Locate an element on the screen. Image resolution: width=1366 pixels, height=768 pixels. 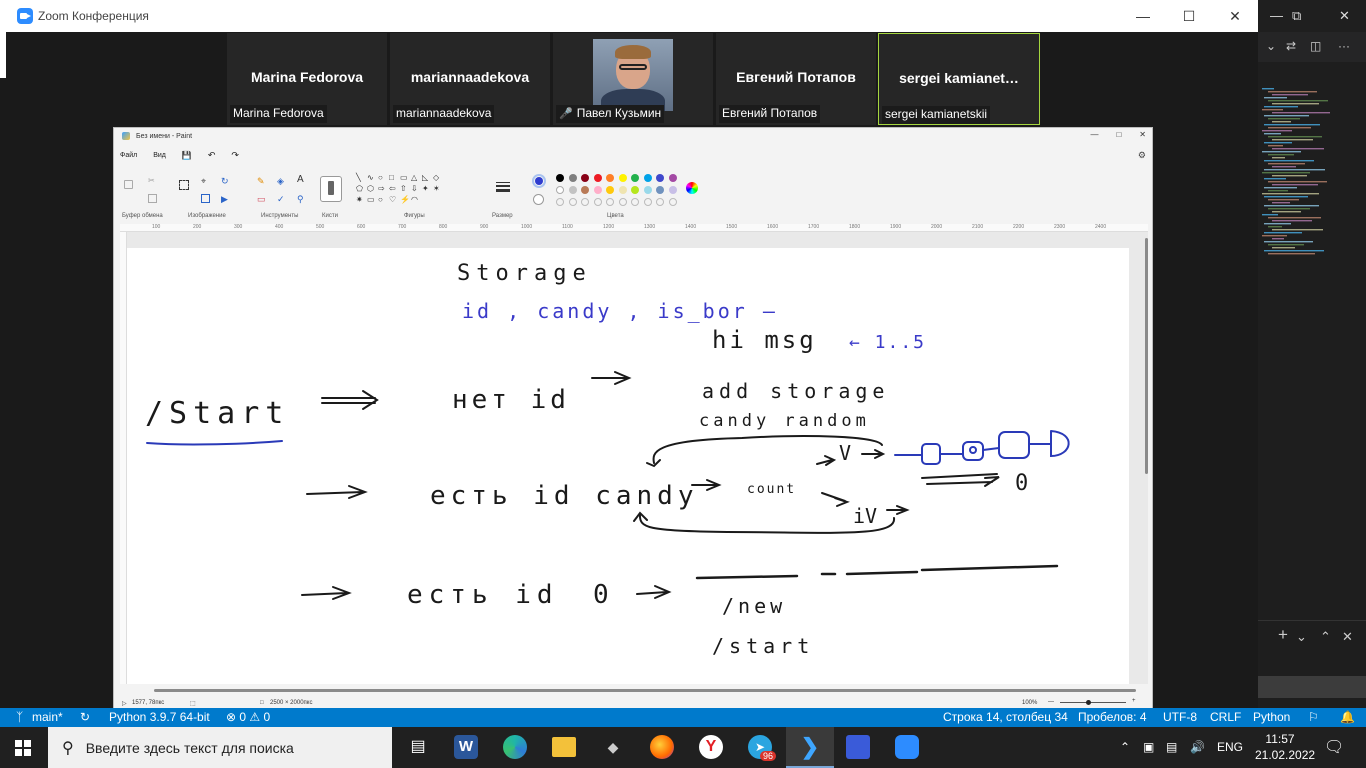
notifications-icon: 🔔 is located at coordinates (1347, 717).